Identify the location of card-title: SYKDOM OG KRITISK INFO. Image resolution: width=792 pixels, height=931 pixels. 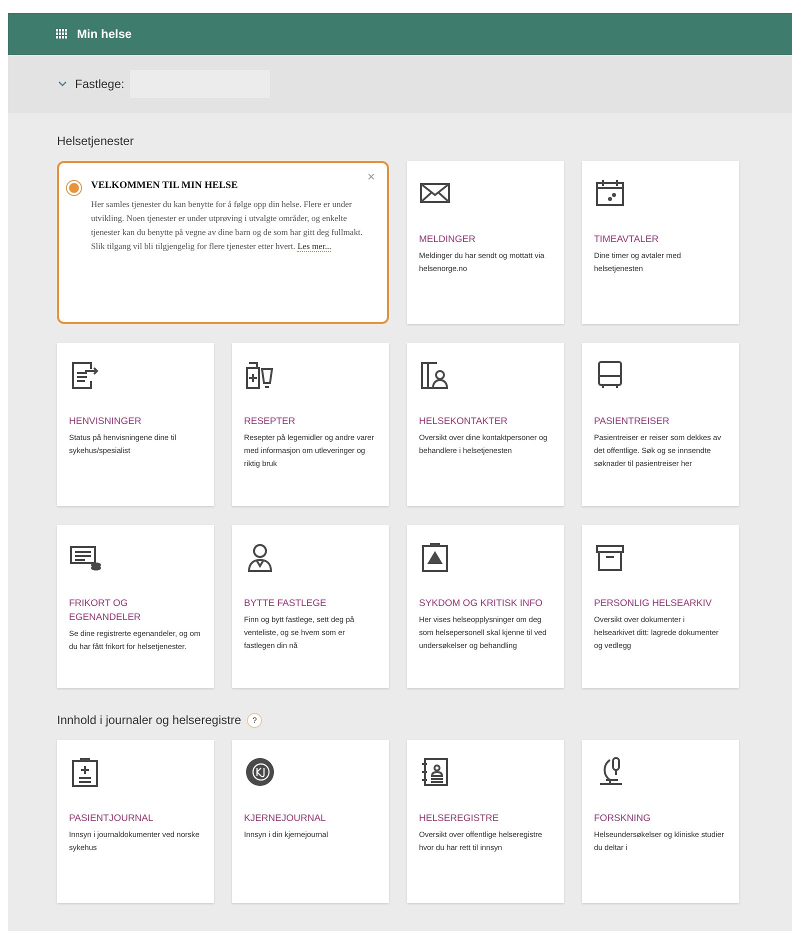
(481, 604).